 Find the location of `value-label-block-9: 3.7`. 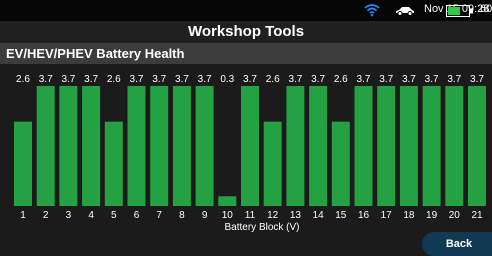

value-label-block-9: 3.7 is located at coordinates (205, 79).